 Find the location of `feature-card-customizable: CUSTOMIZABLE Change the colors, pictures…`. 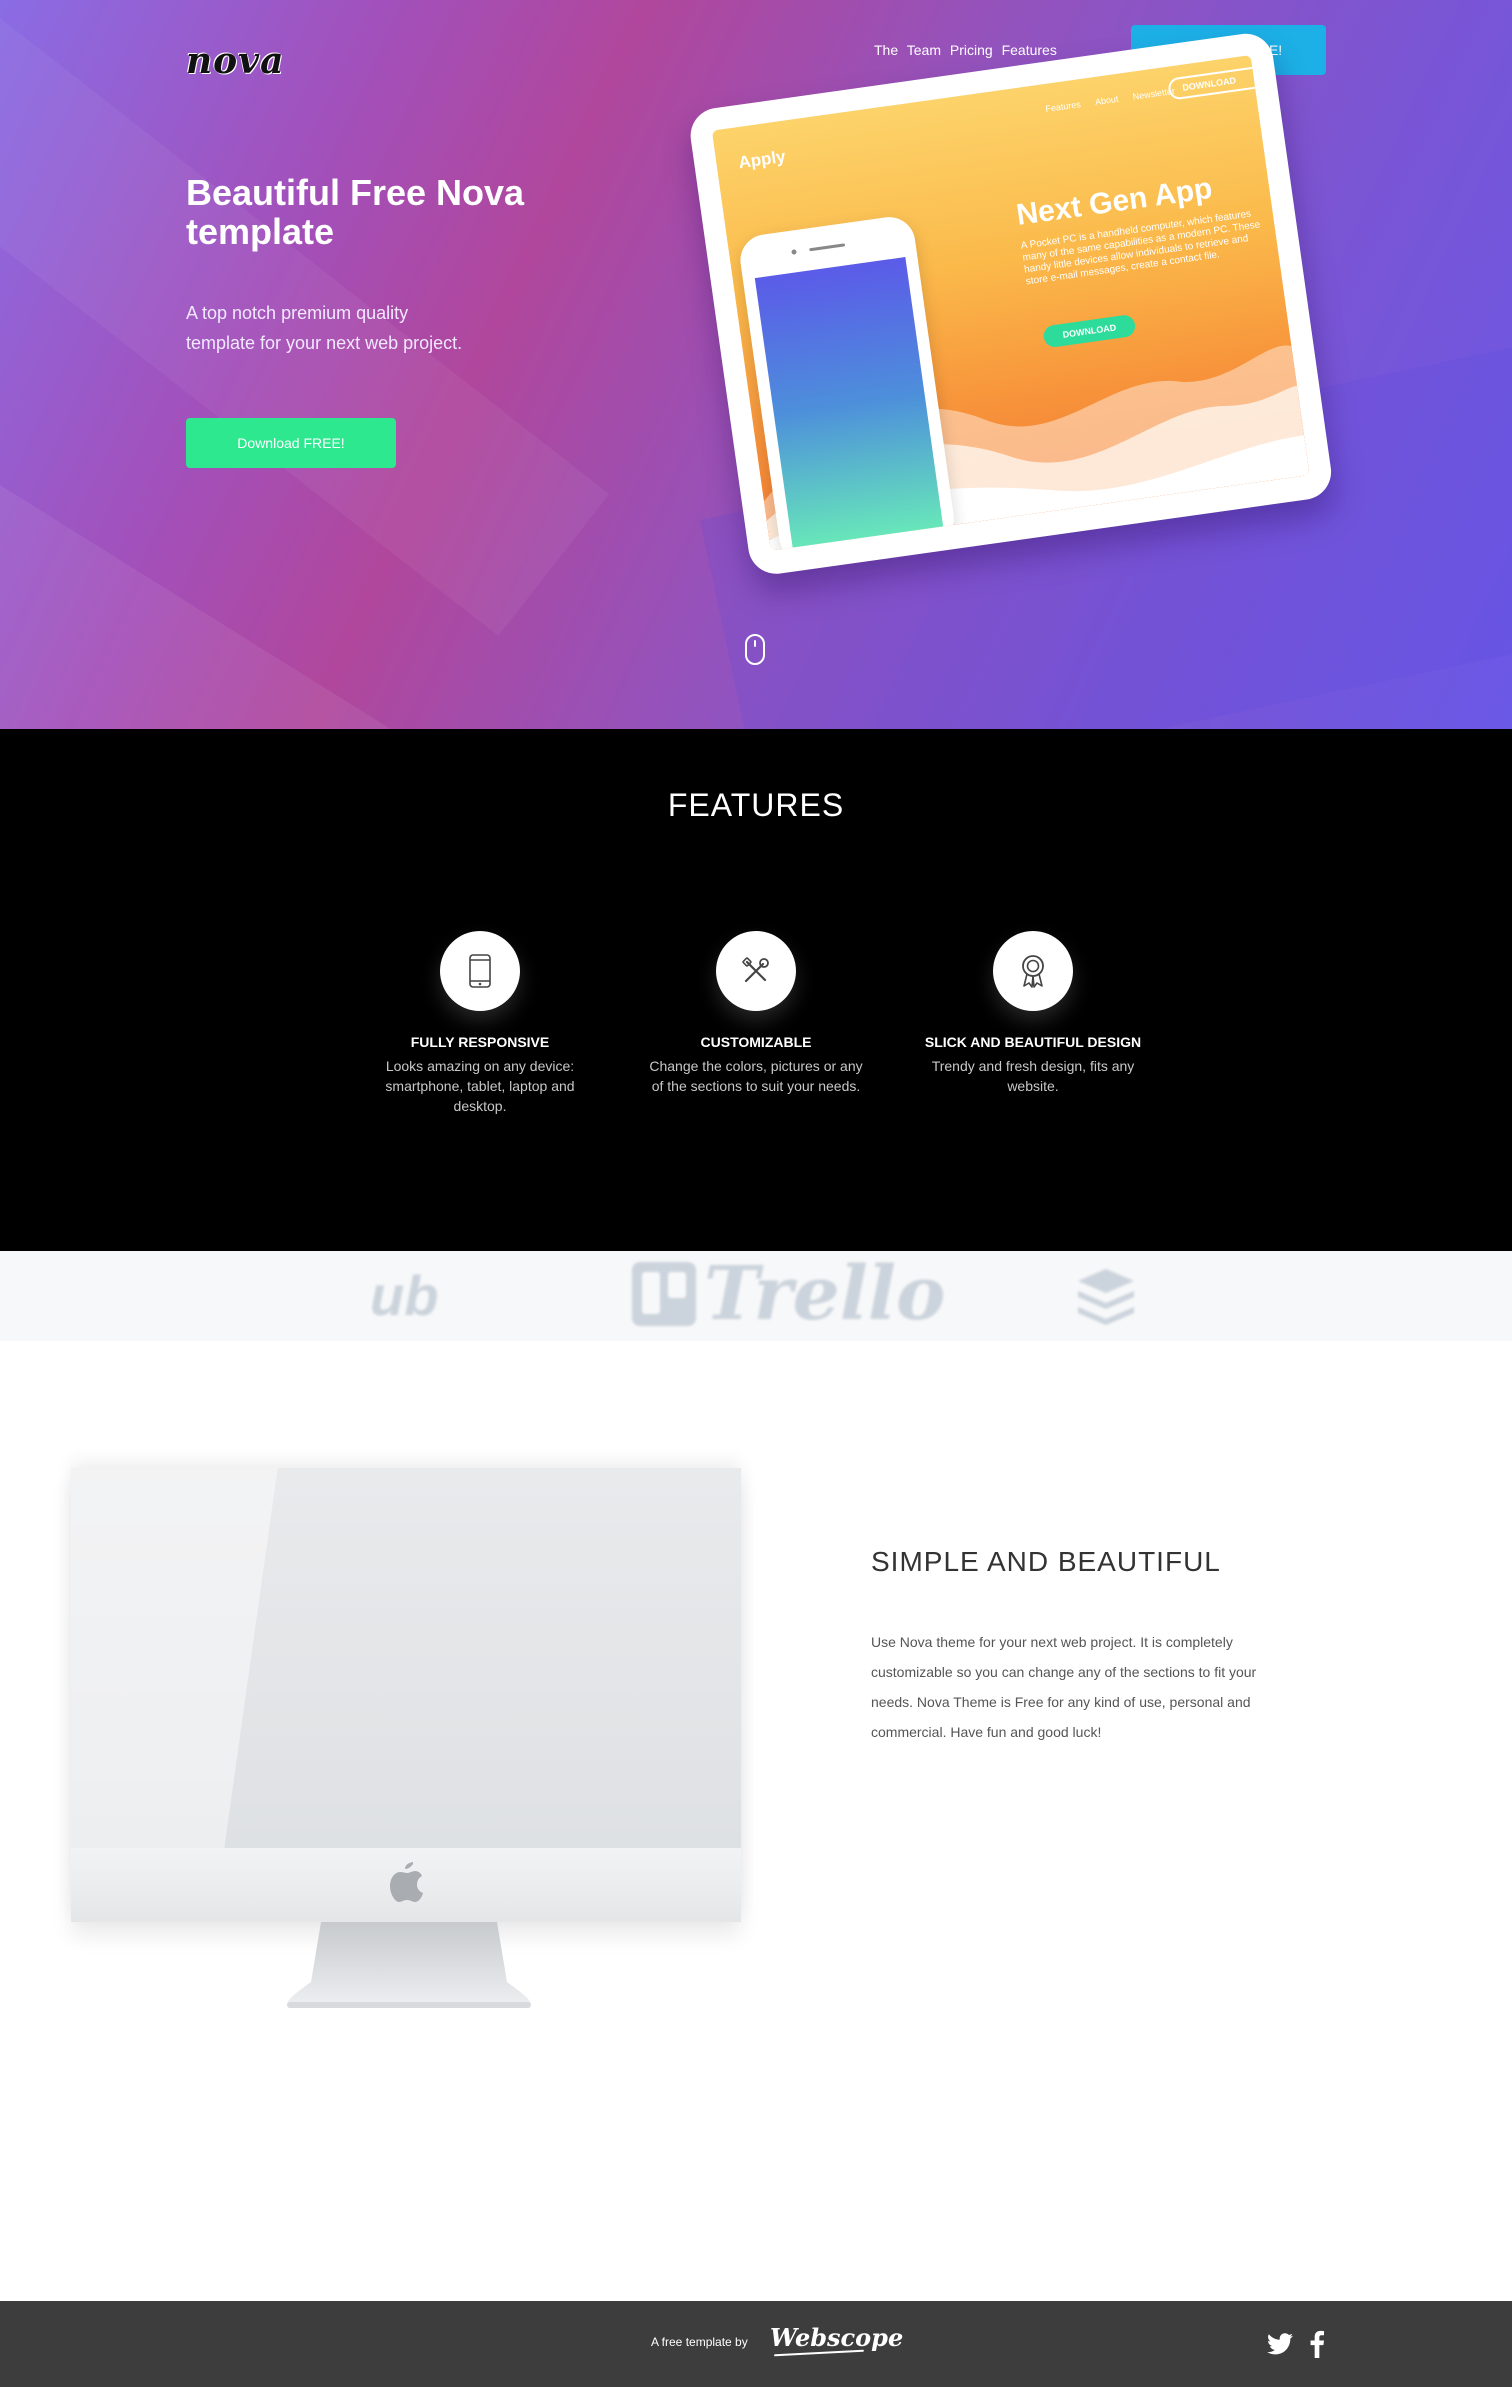

feature-card-customizable: CUSTOMIZABLE Change the colors, pictures… is located at coordinates (756, 1013).